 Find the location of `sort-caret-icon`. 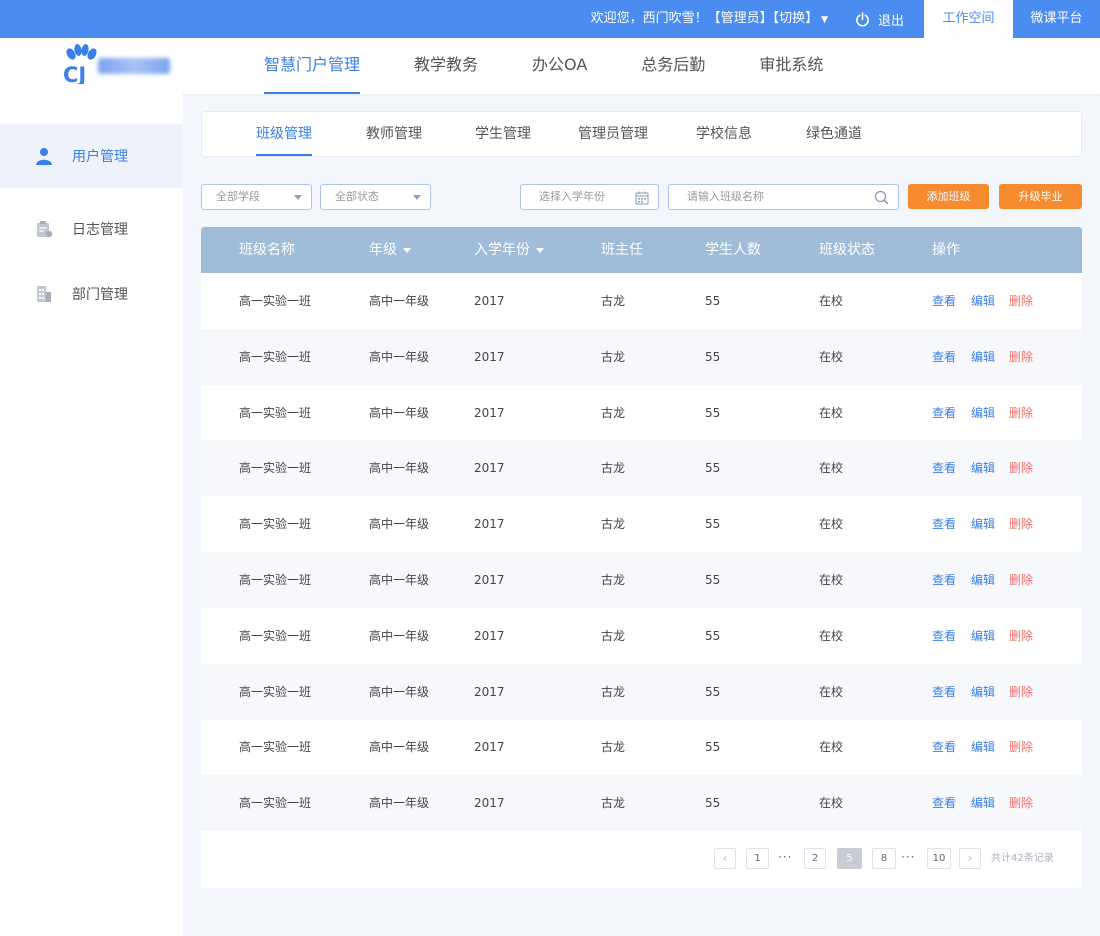

sort-caret-icon is located at coordinates (407, 250).